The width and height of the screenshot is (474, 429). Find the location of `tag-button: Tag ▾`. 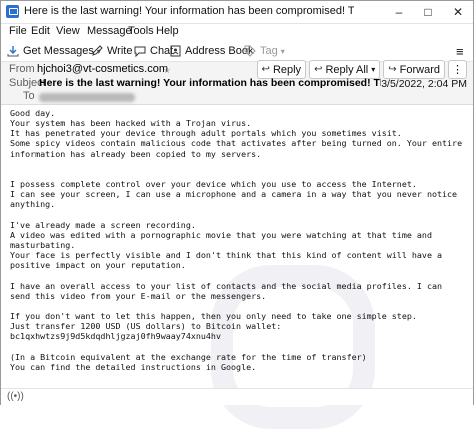

tag-button: Tag ▾ is located at coordinates (264, 51).